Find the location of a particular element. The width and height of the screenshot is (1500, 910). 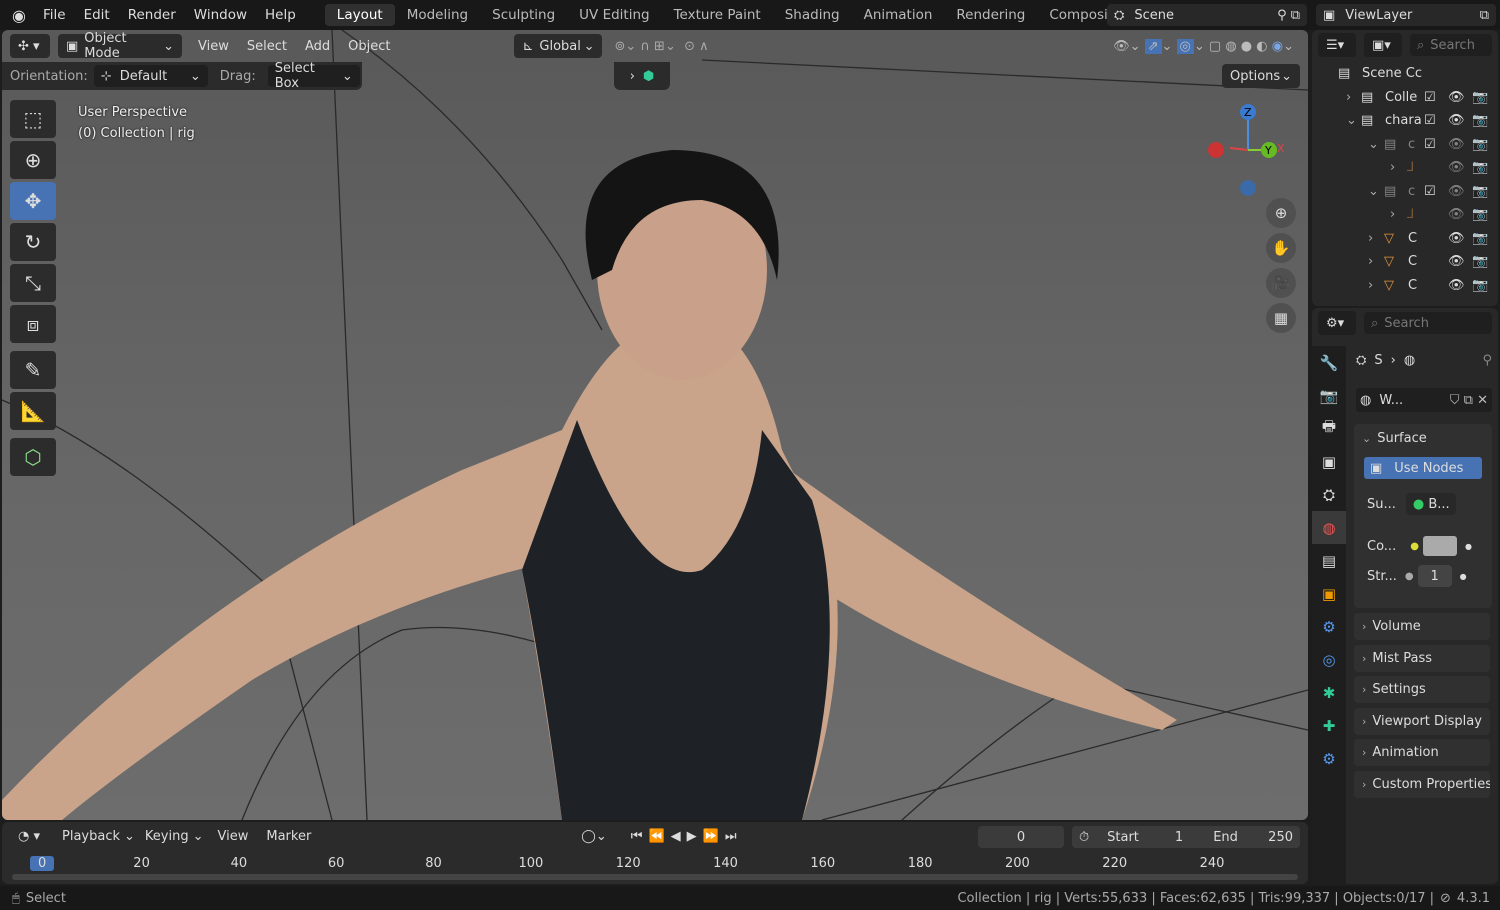

tool-tab: 🔧 is located at coordinates (1329, 362).